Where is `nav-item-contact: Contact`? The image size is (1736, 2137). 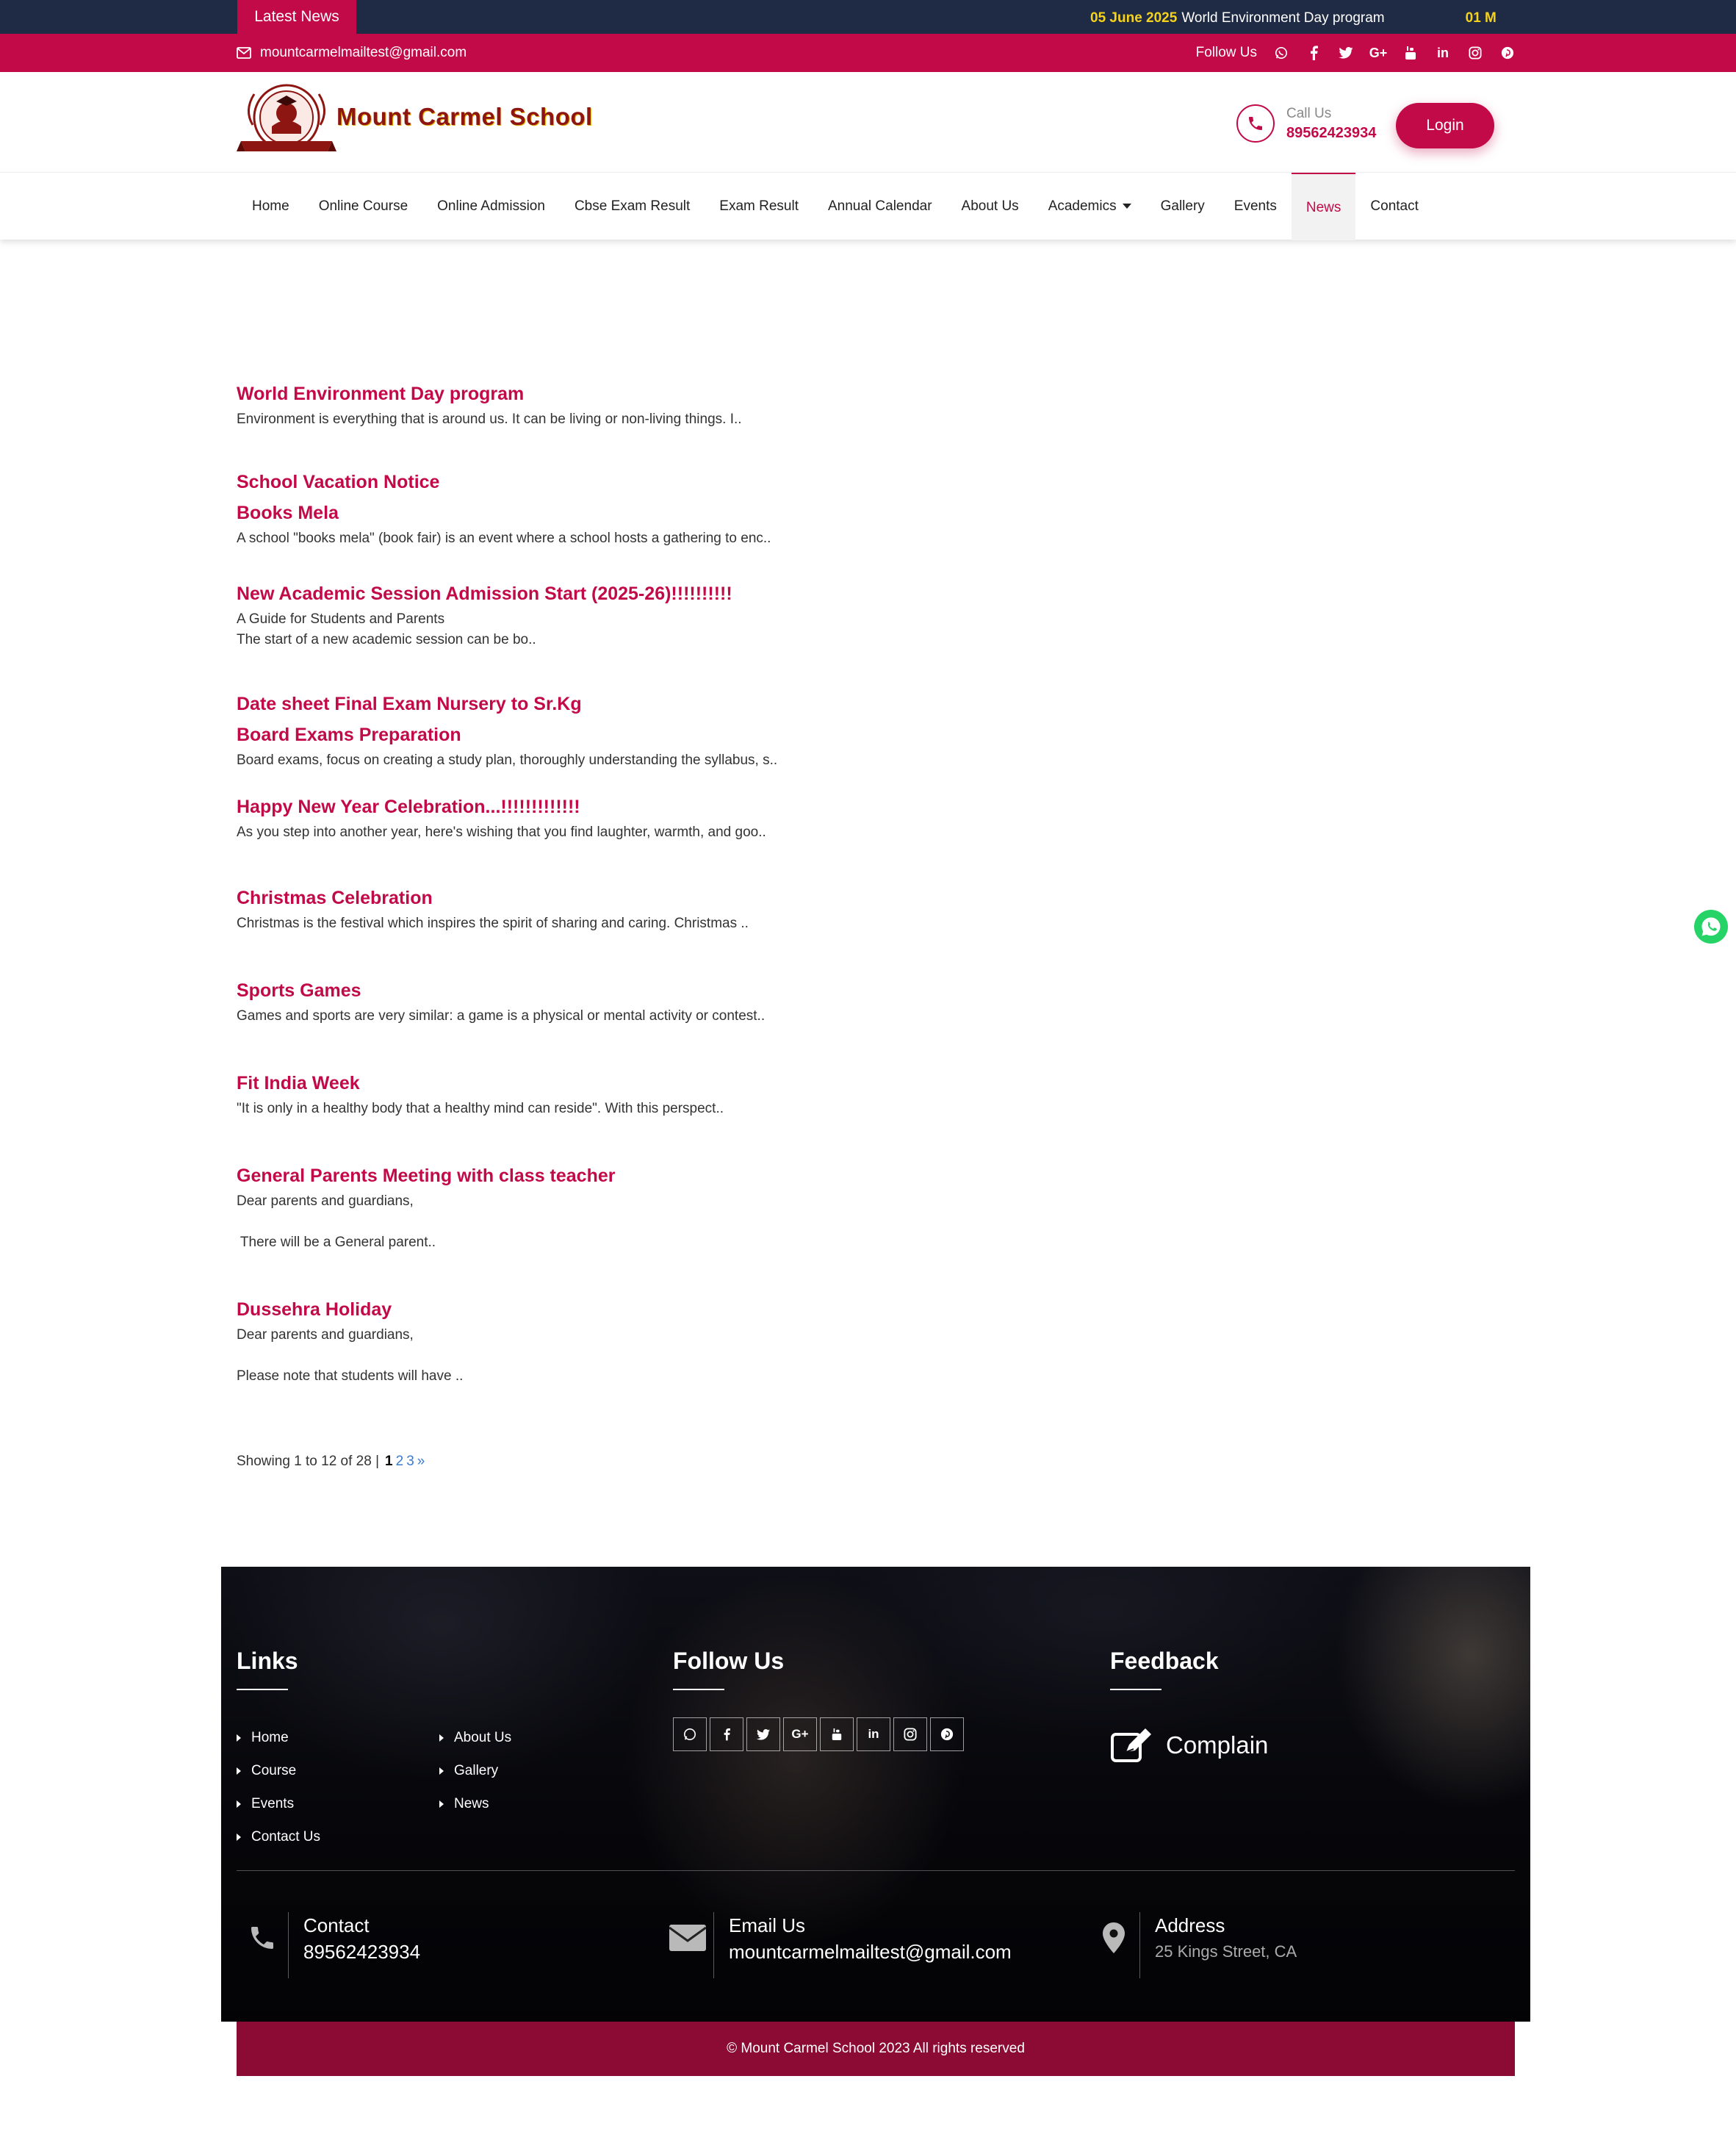
nav-item-contact: Contact is located at coordinates (1394, 206).